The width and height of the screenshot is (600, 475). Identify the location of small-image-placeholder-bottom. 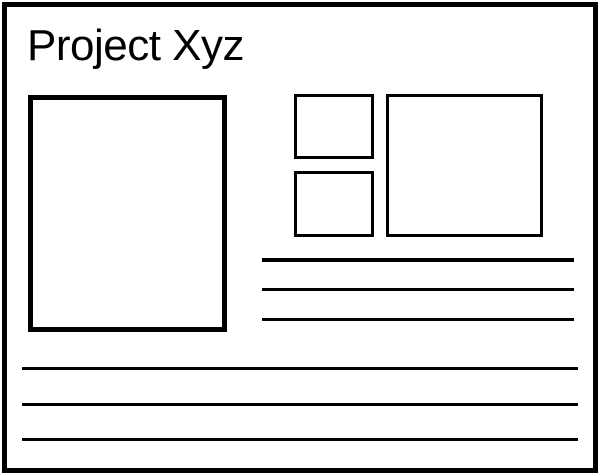
(334, 204).